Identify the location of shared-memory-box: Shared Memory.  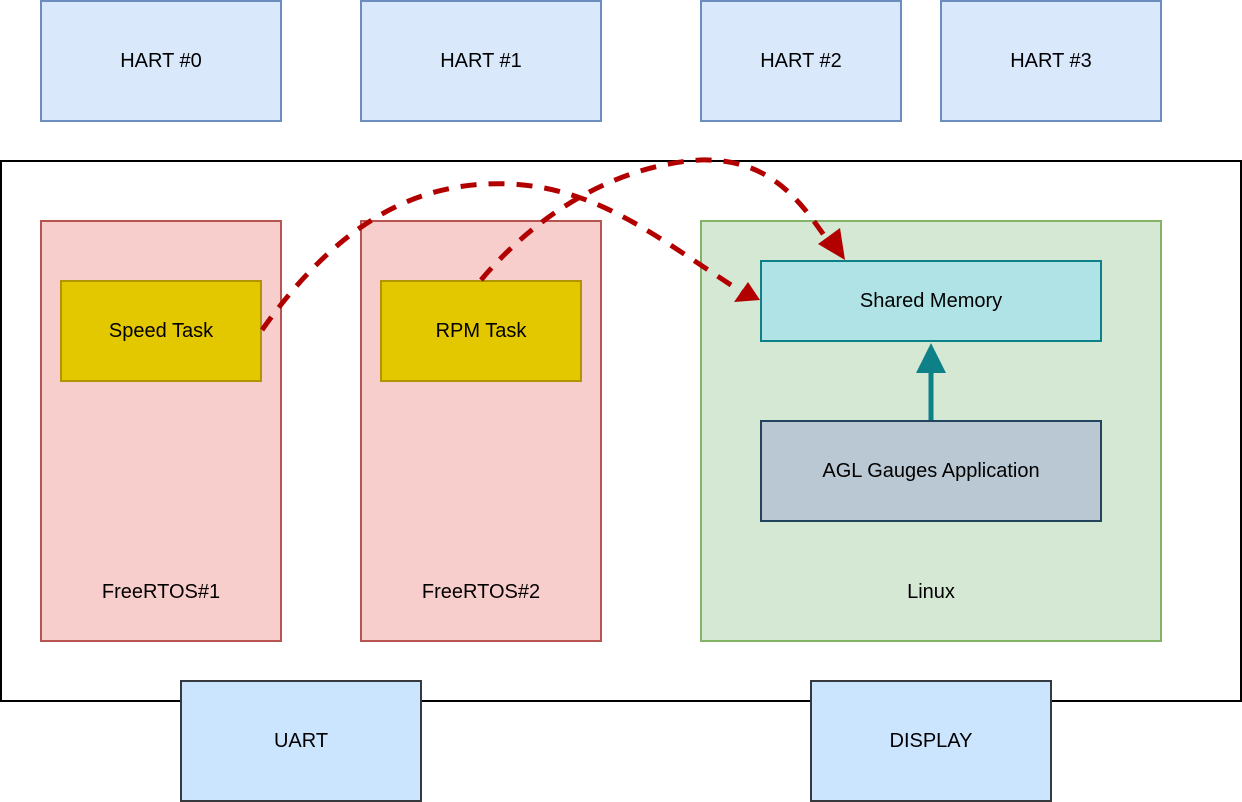
(931, 301).